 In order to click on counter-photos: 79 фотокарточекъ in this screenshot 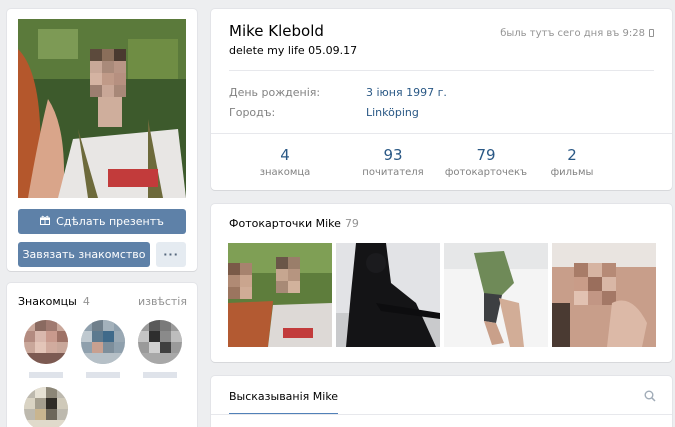, I will do `click(486, 162)`.